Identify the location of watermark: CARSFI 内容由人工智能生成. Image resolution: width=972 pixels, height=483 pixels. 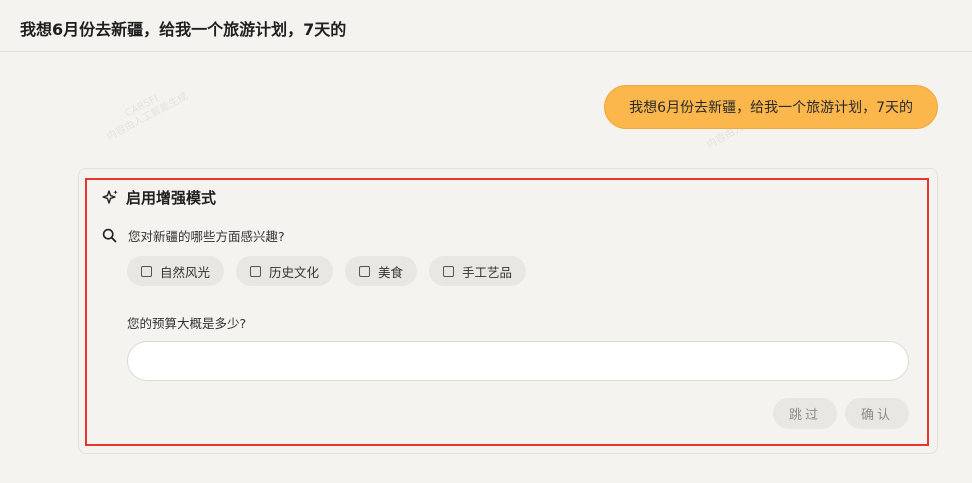
(145, 111).